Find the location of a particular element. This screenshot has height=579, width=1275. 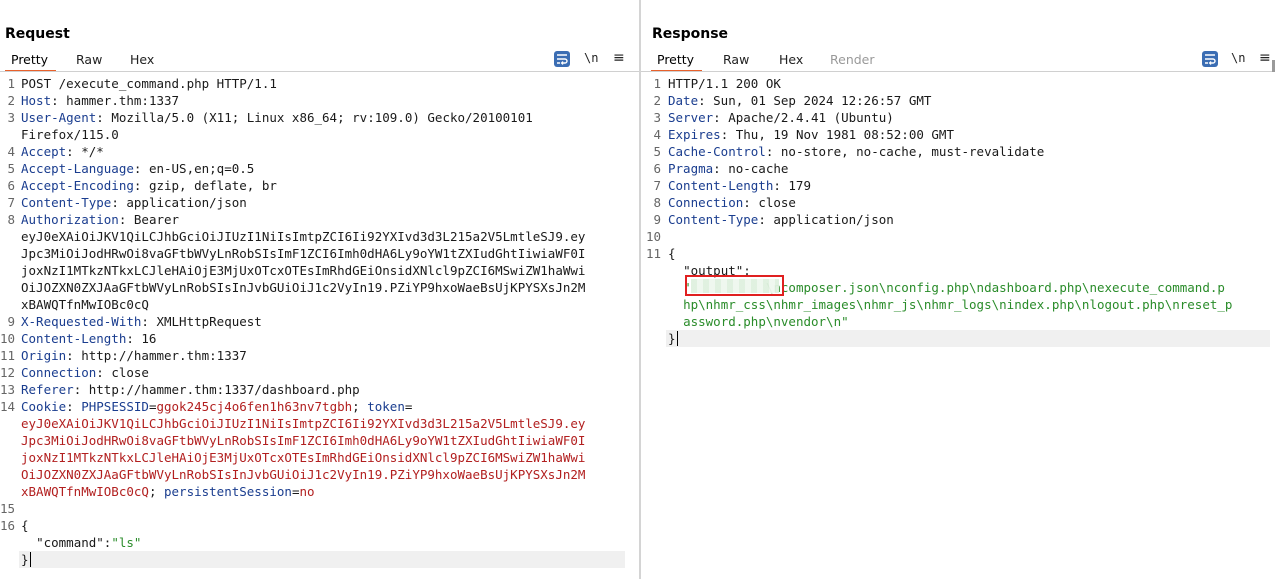

code-line: Accept-Encoding: gzip, deflate, br is located at coordinates (149, 185).